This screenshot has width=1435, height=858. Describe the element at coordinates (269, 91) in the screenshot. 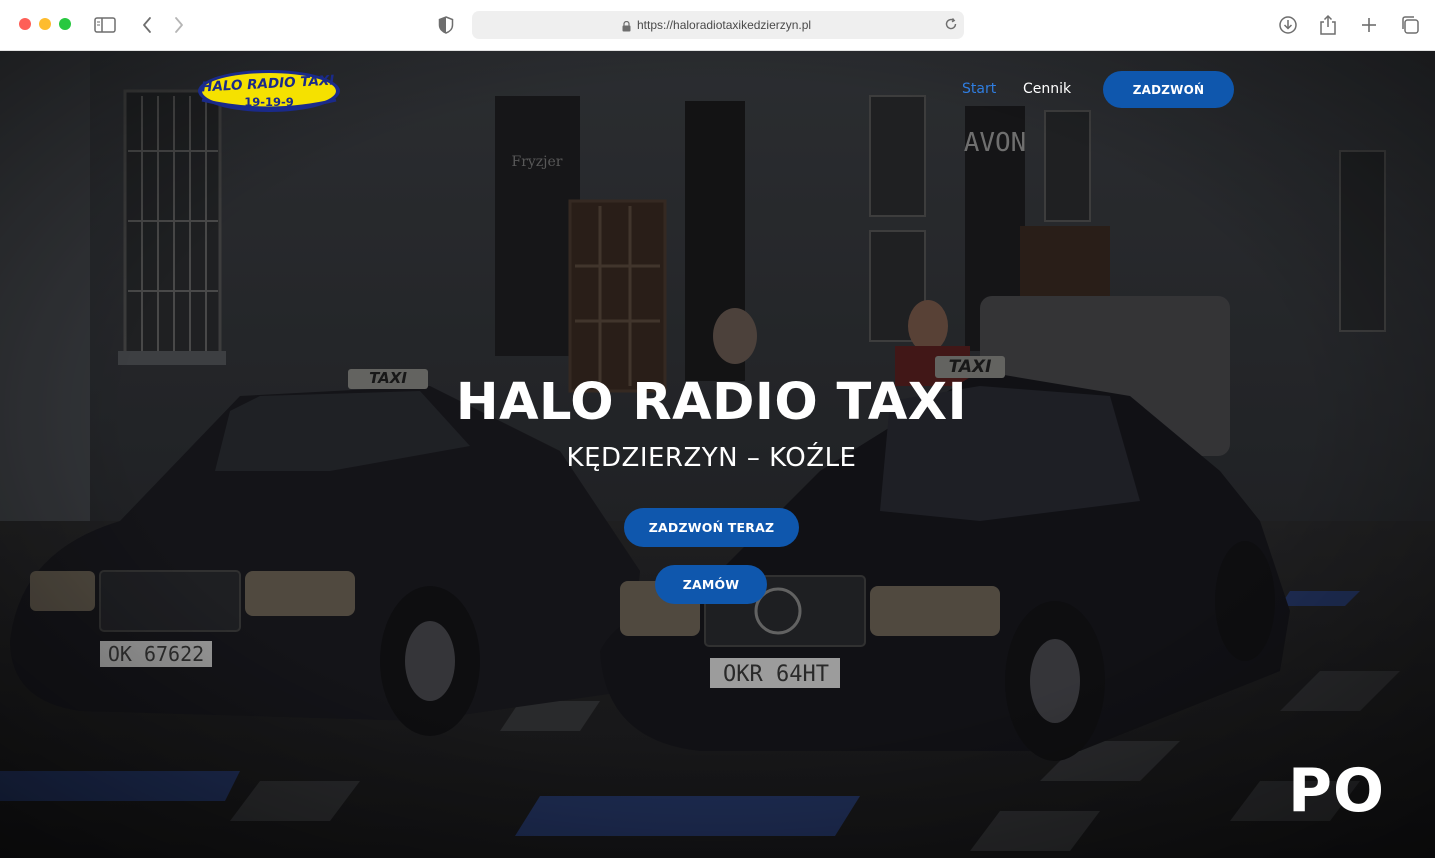

I see `logo: HALO RADIO TAXI 19-19-9` at that location.